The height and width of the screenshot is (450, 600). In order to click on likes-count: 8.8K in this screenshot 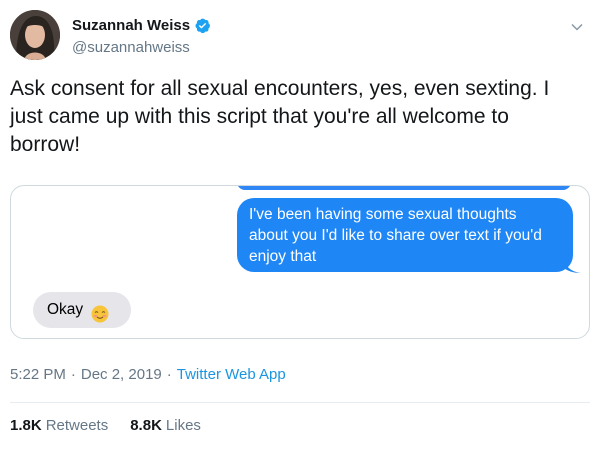, I will do `click(146, 425)`.